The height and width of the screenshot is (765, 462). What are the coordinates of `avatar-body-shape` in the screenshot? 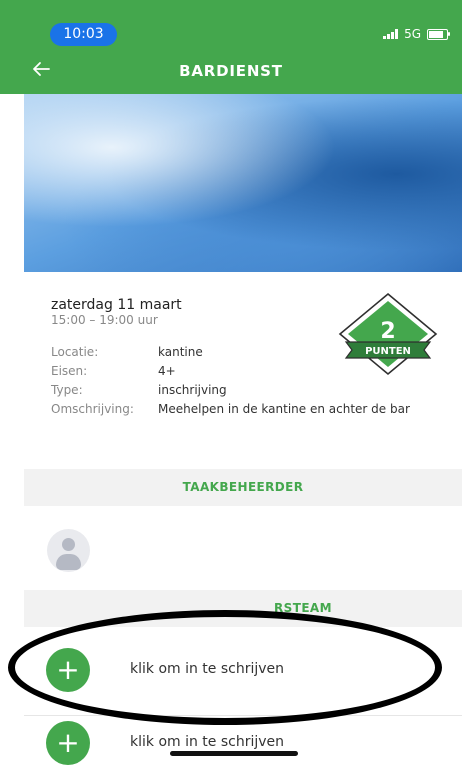 It's located at (68, 562).